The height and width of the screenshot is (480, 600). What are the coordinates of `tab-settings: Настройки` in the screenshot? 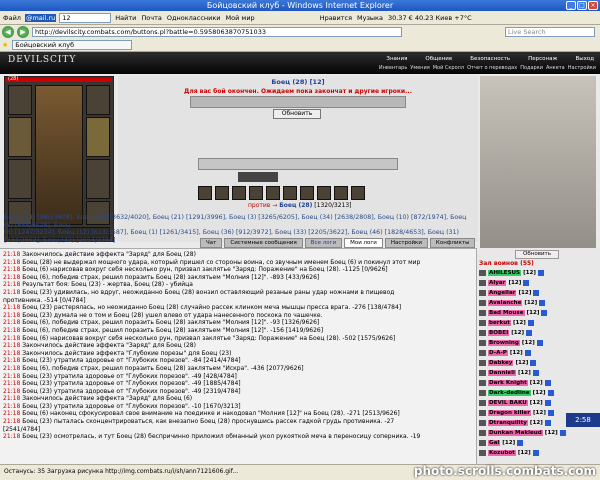 It's located at (406, 243).